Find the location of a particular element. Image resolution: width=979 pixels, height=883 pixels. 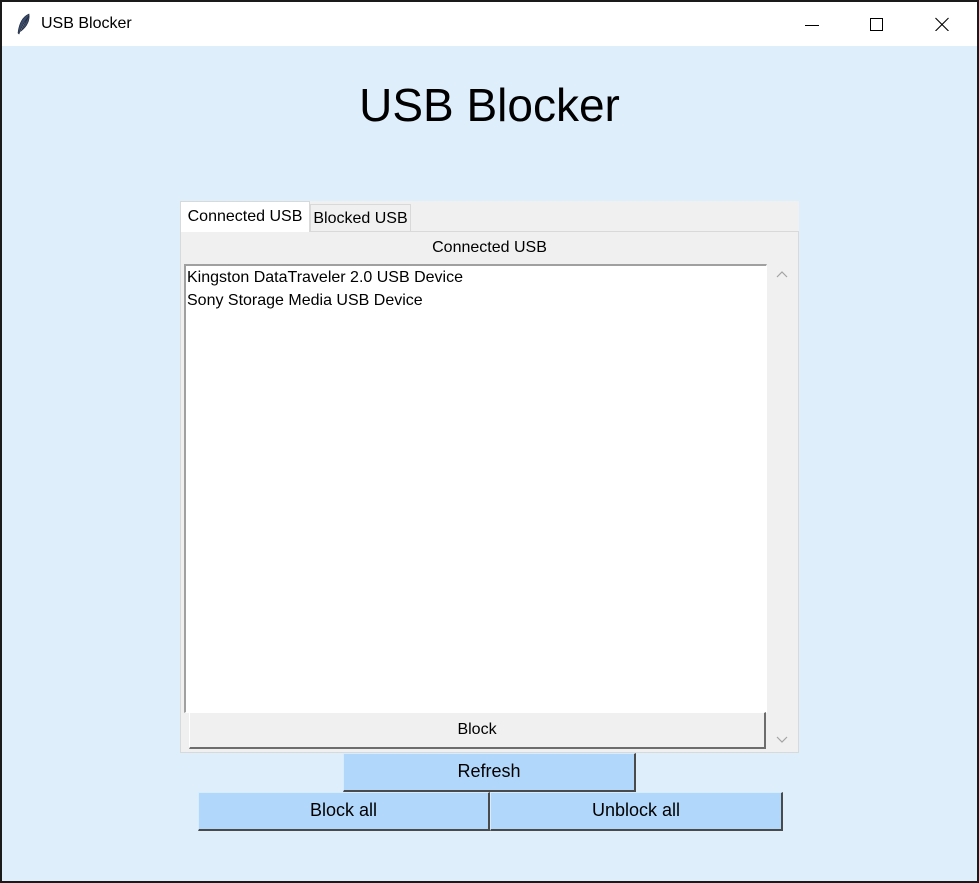

vertical-scrollbar is located at coordinates (782, 507).